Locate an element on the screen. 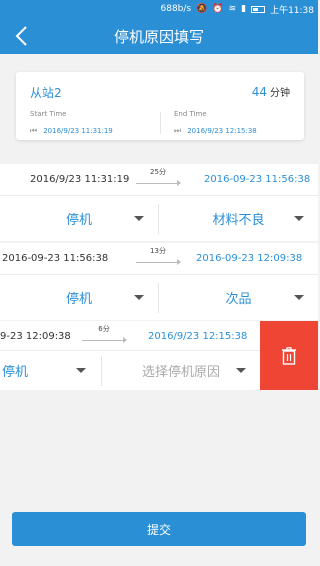 The height and width of the screenshot is (566, 320). reason-select-value: 材料不良 is located at coordinates (238, 220).